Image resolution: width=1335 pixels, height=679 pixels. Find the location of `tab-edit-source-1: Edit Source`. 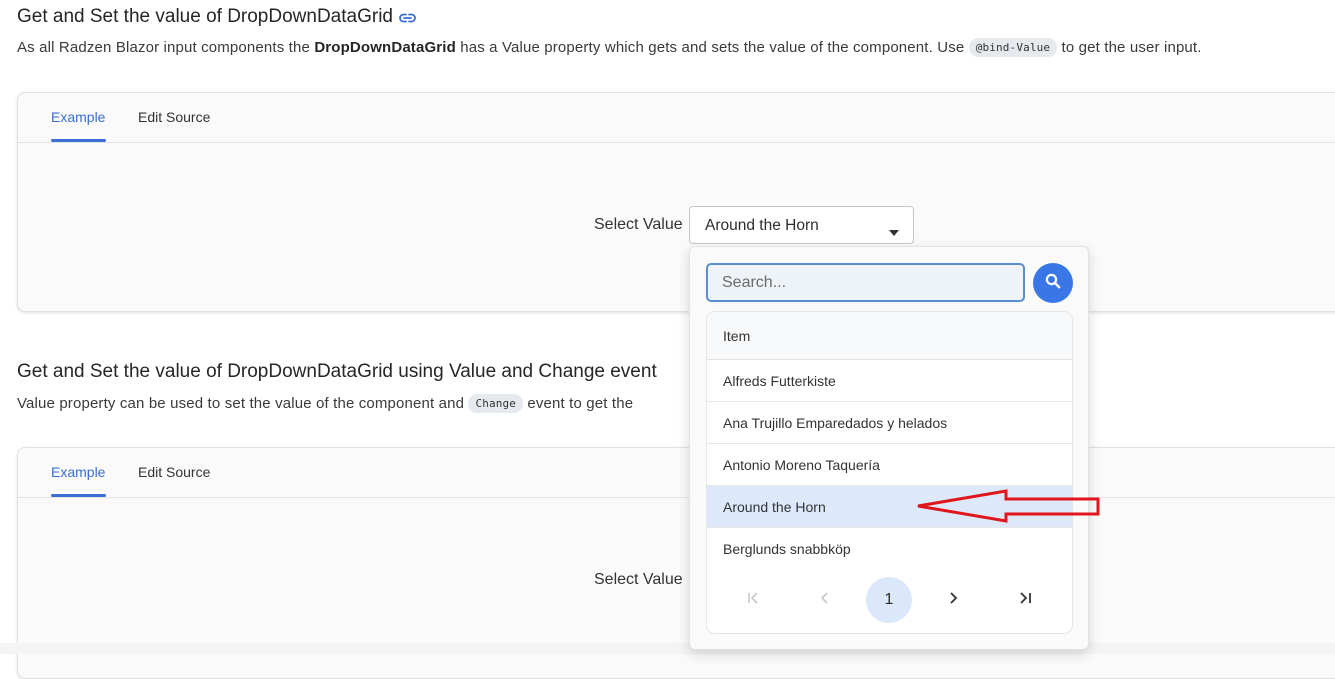

tab-edit-source-1: Edit Source is located at coordinates (174, 117).